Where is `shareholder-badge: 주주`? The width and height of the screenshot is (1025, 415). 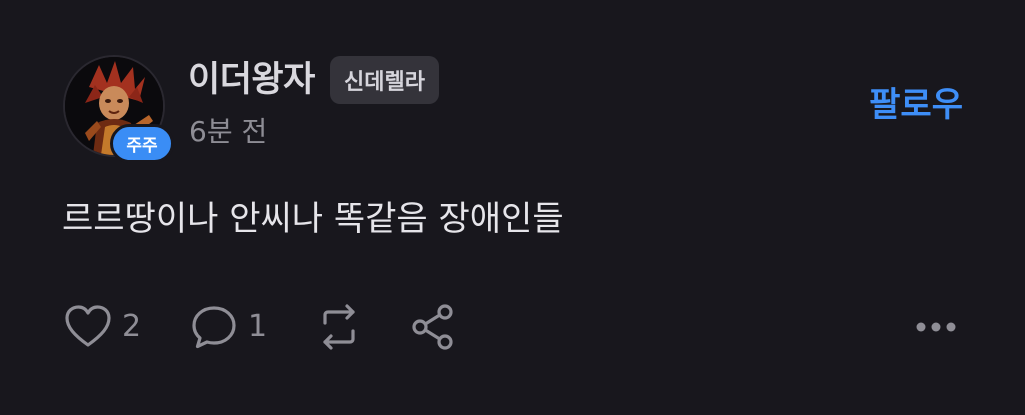 shareholder-badge: 주주 is located at coordinates (142, 143).